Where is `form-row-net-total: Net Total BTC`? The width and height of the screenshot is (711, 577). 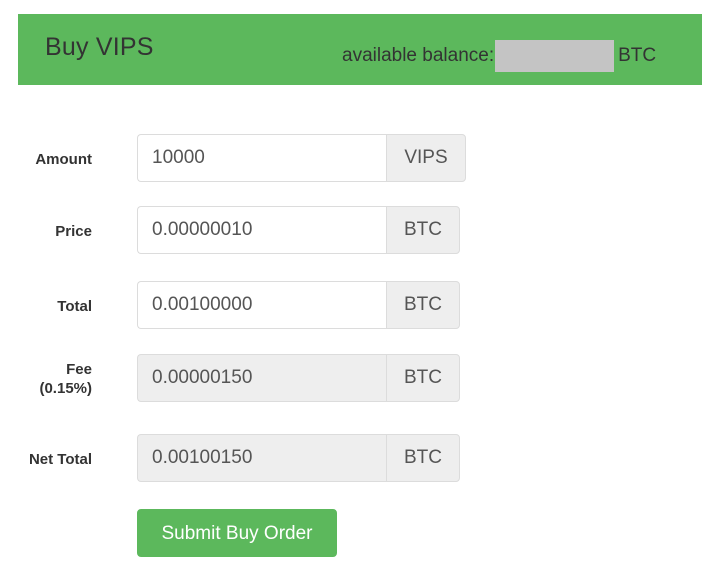 form-row-net-total: Net Total BTC is located at coordinates (355, 458).